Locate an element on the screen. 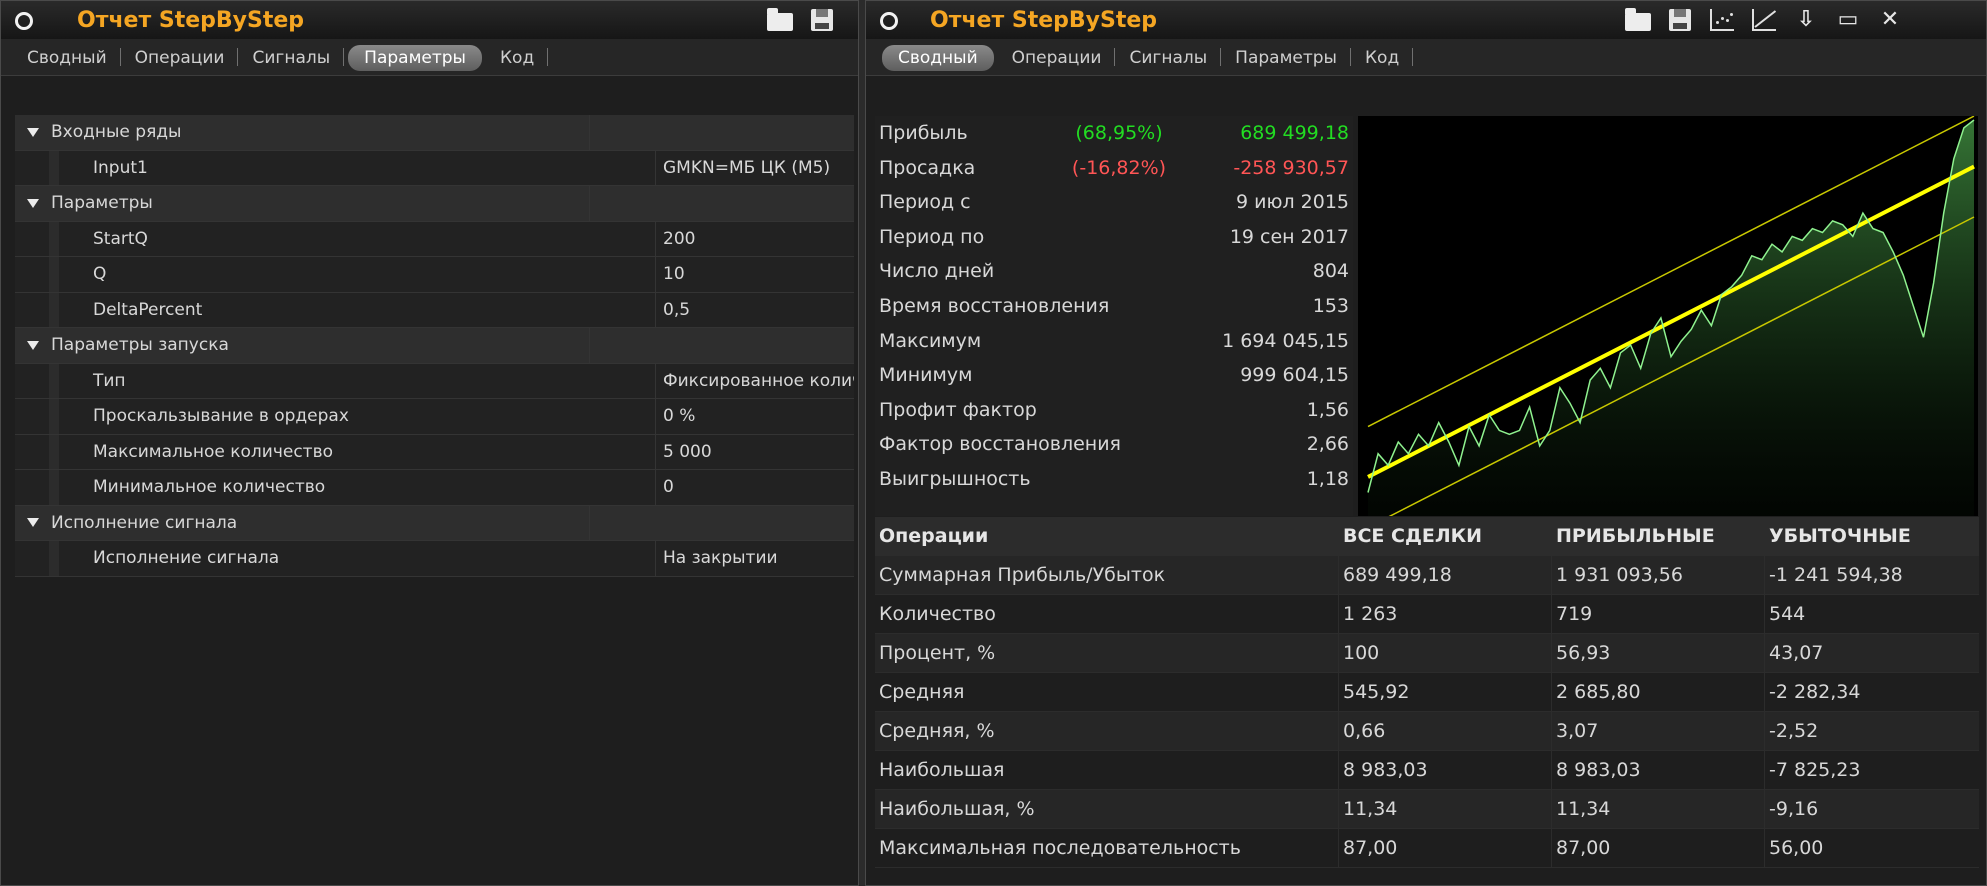 Image resolution: width=1987 pixels, height=886 pixels. param-row: StartQ 200 is located at coordinates (434, 239).